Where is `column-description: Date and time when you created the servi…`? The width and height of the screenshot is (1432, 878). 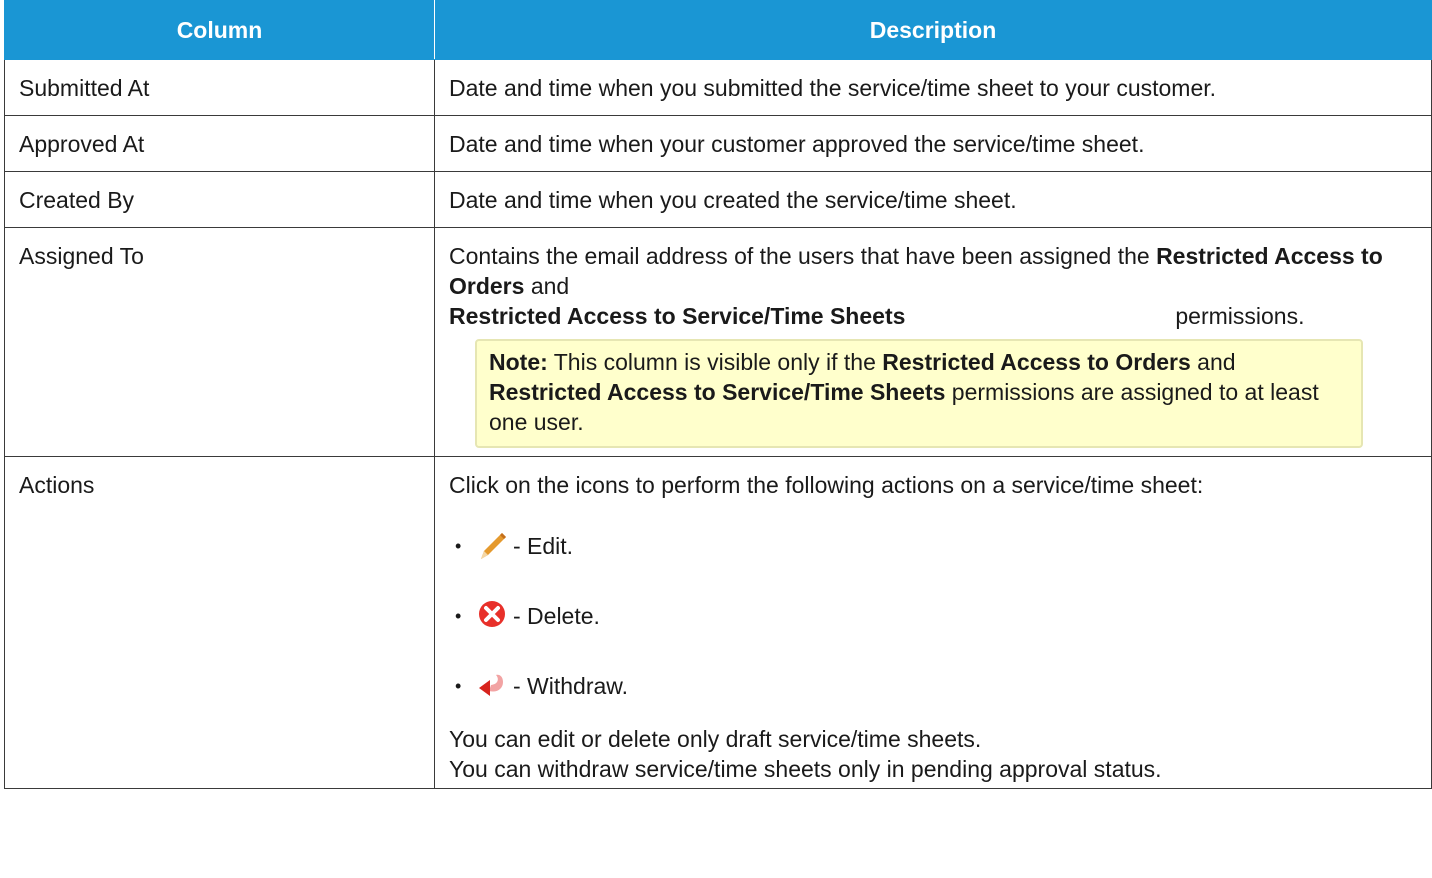 column-description: Date and time when you created the servi… is located at coordinates (933, 199).